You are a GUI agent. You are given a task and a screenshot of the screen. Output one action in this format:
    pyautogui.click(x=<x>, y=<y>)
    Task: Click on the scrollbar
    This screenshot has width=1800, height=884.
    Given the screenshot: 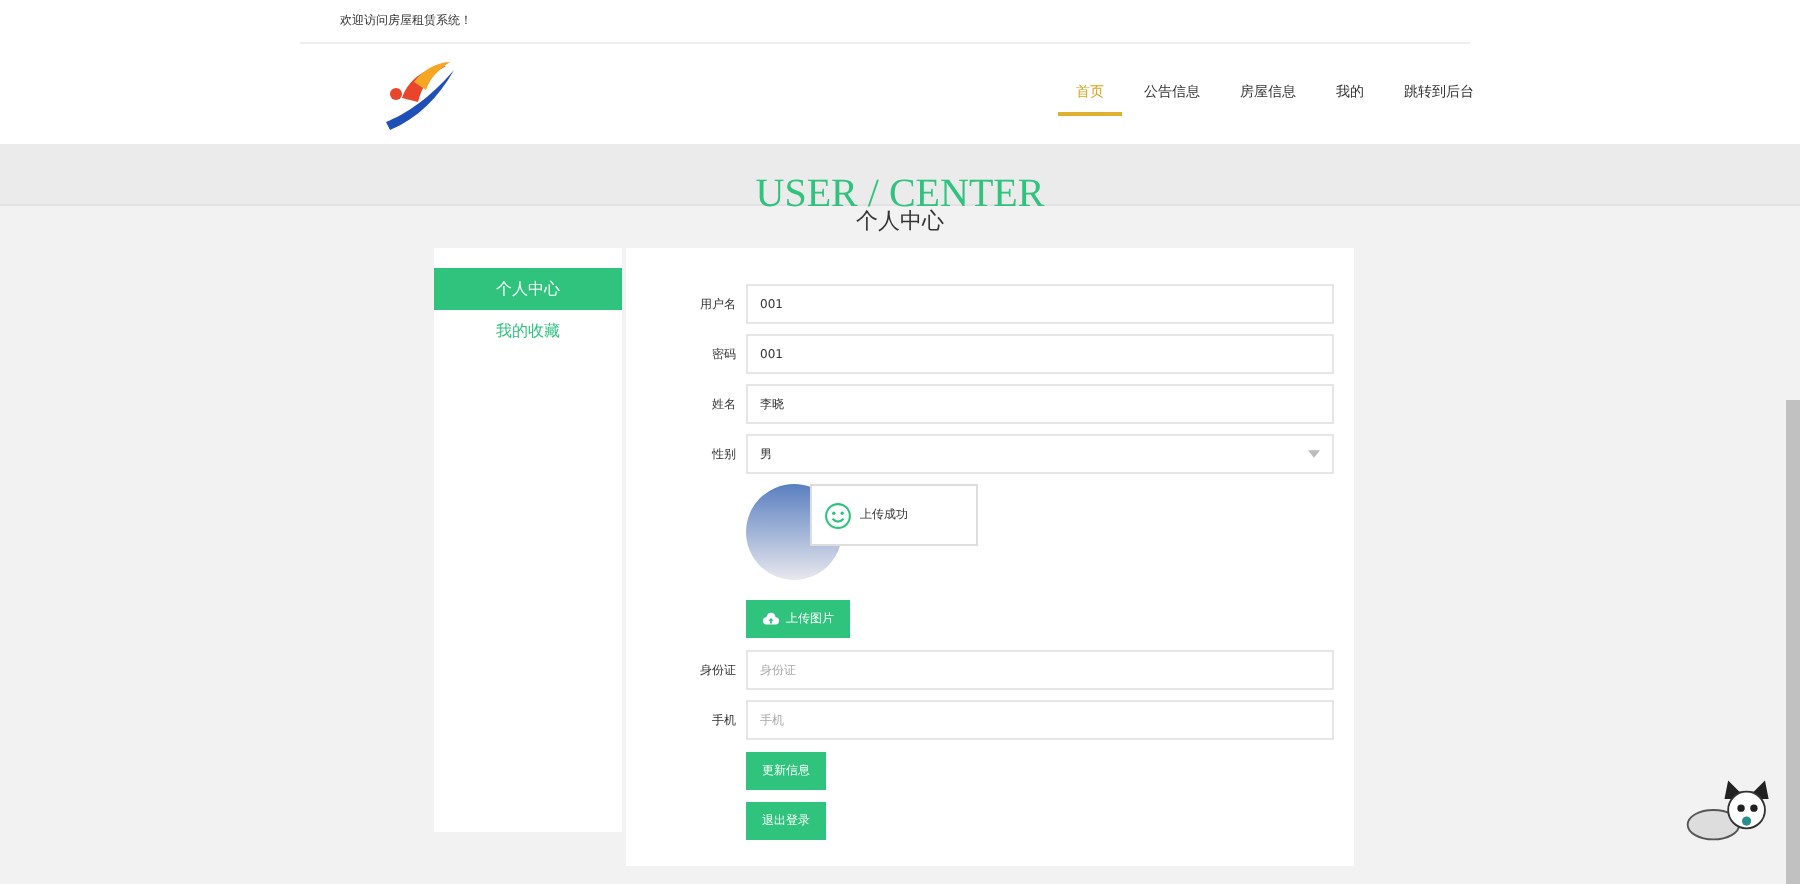 What is the action you would take?
    pyautogui.click(x=1793, y=642)
    